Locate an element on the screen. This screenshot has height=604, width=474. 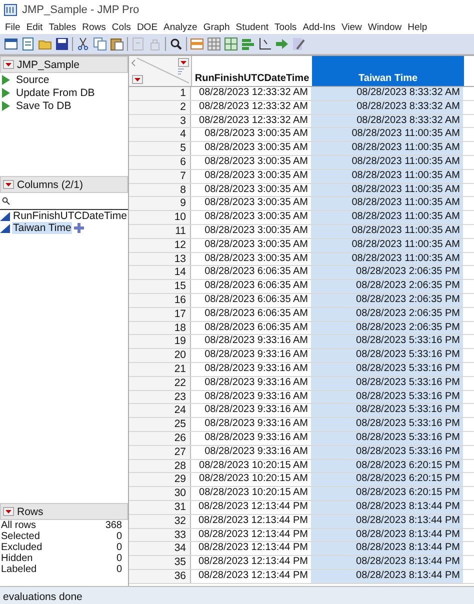
menu-item: View is located at coordinates (351, 27).